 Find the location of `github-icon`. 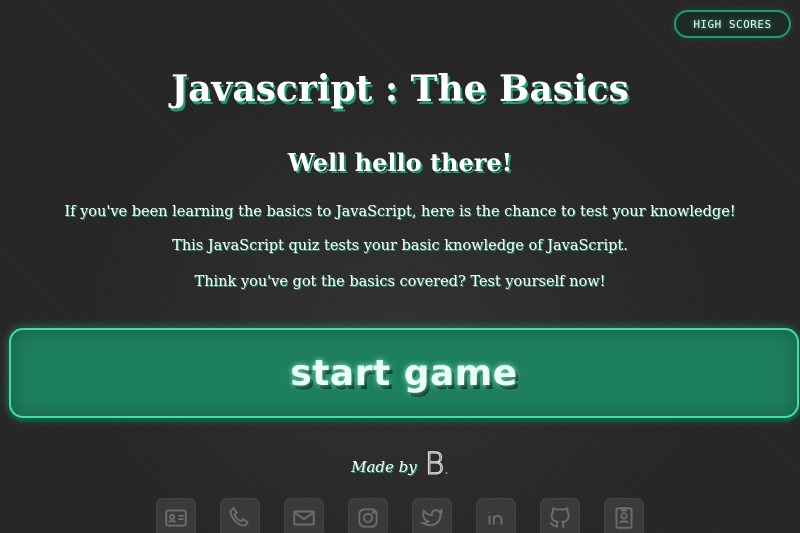

github-icon is located at coordinates (560, 515).